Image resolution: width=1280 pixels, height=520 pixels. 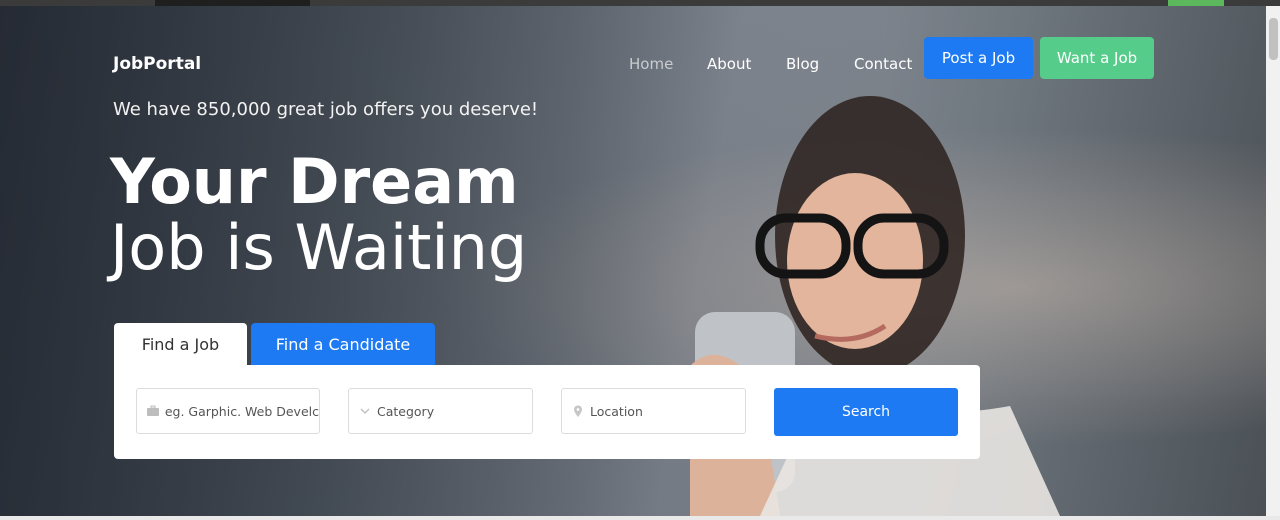 I want to click on keyword-input: eg. Garphic. Web Develc, so click(x=228, y=411).